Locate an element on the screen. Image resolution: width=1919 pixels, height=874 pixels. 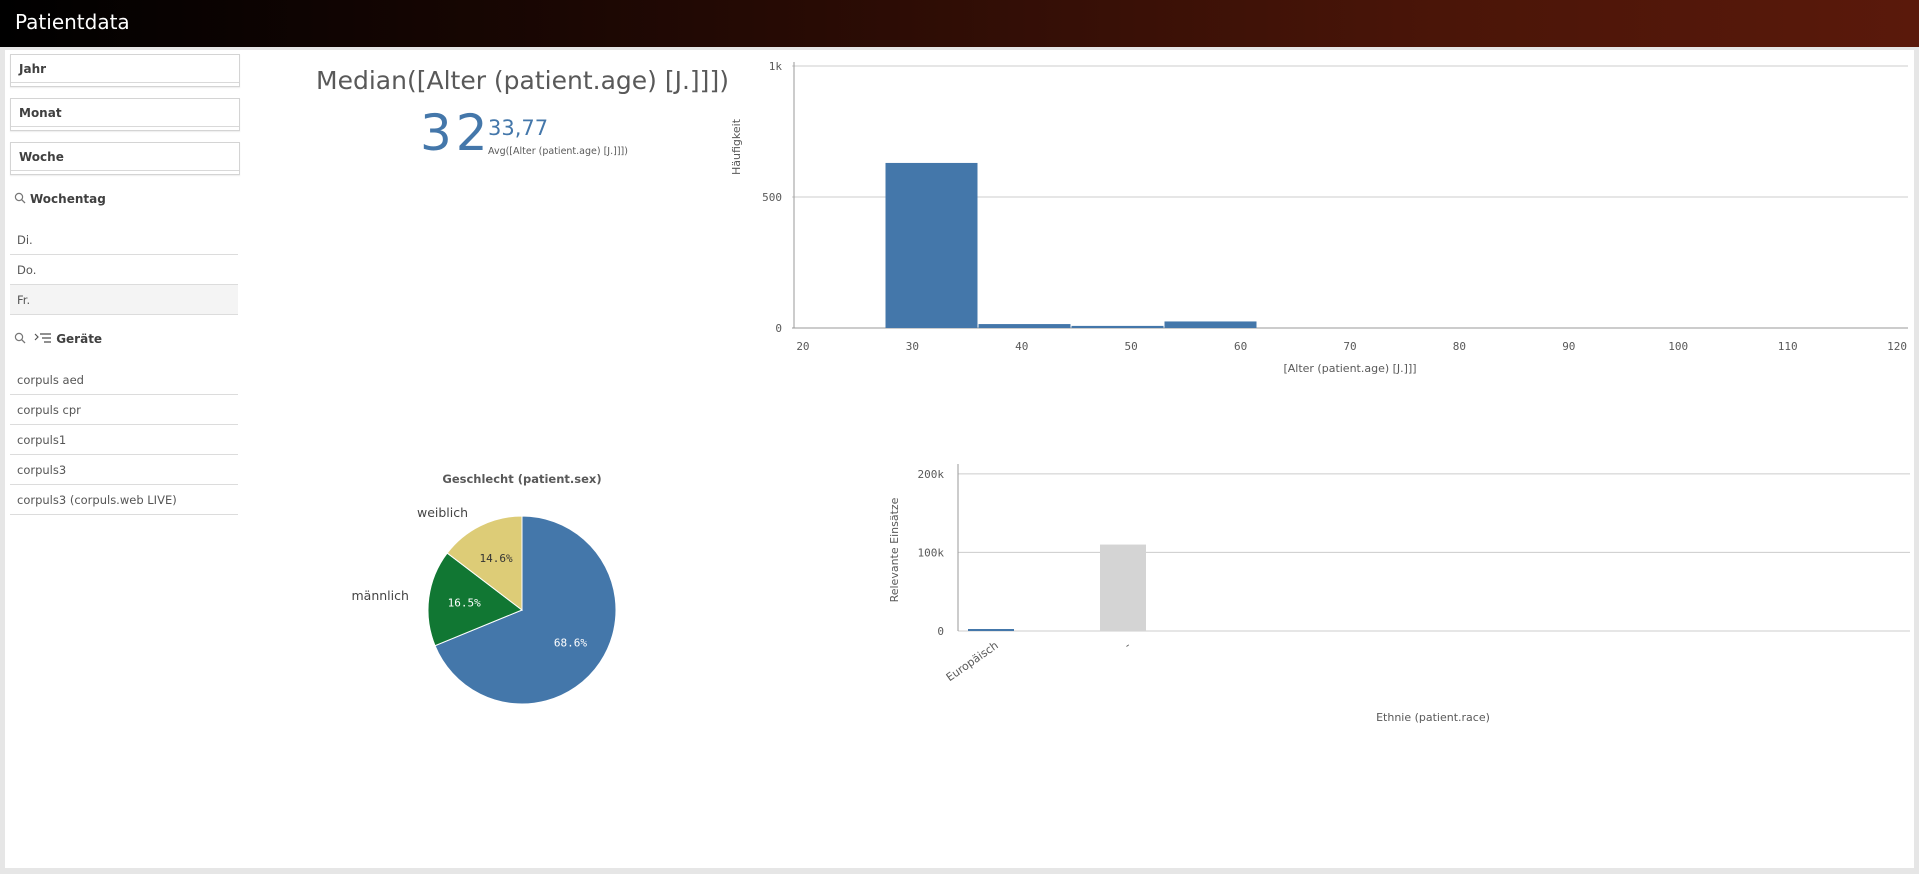
x-tick-label: 40 is located at coordinates (1021, 346).